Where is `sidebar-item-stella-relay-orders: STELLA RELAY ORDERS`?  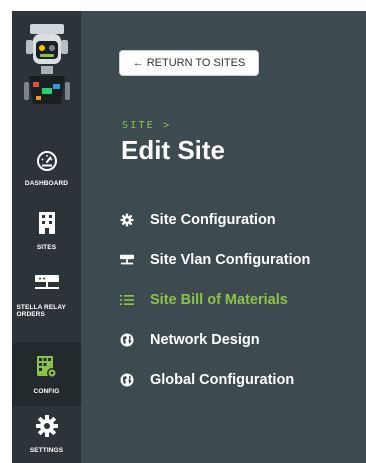 sidebar-item-stella-relay-orders: STELLA RELAY ORDERS is located at coordinates (46, 308).